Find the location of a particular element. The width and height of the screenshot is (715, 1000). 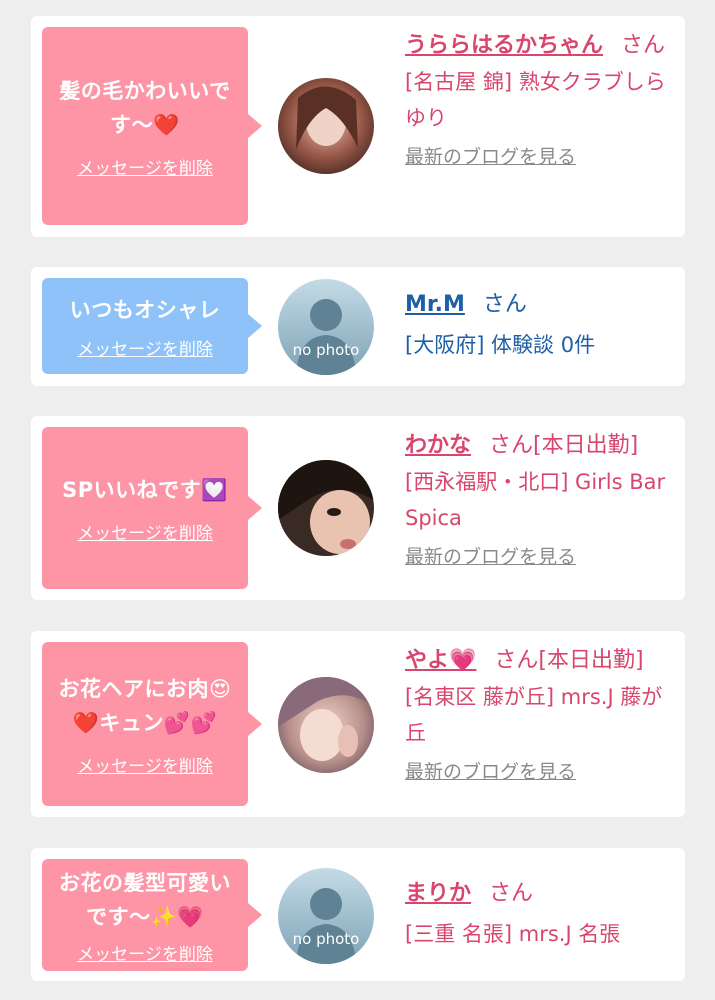

message-bubble: いつもオシャレ メッセージを削除 is located at coordinates (152, 326).